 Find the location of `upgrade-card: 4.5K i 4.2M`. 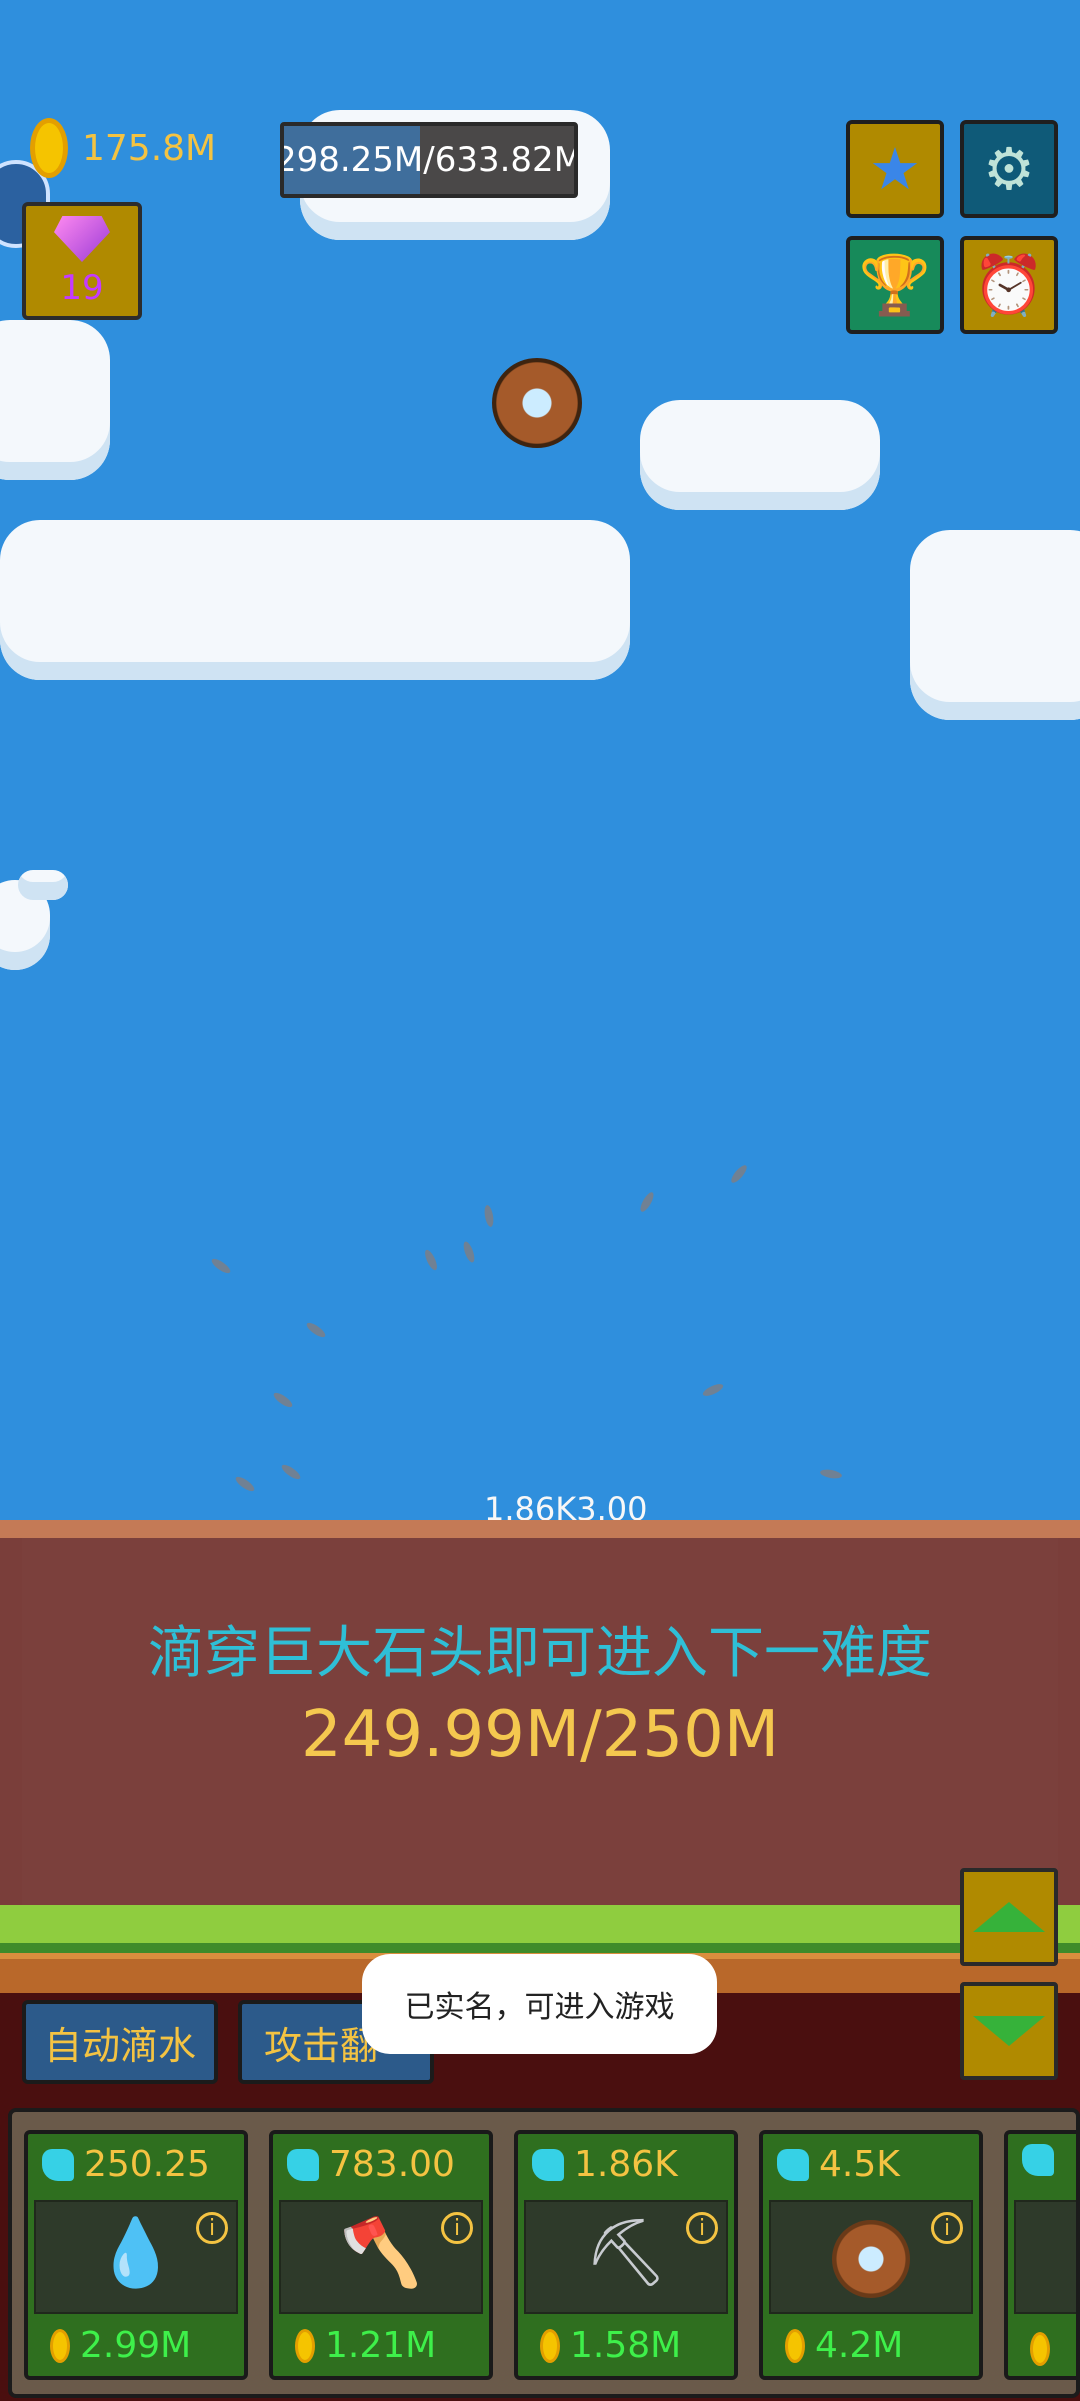

upgrade-card: 4.5K i 4.2M is located at coordinates (871, 2255).